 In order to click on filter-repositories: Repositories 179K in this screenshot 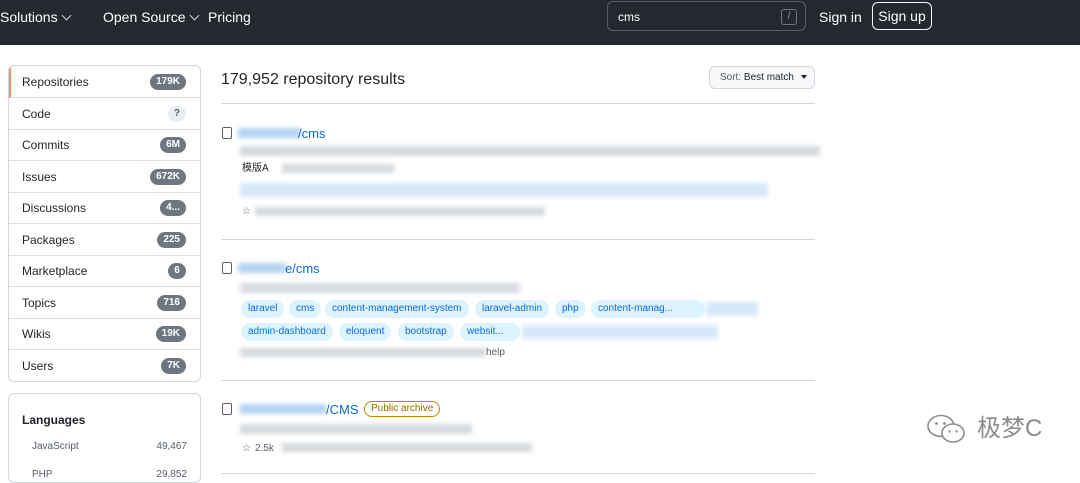, I will do `click(104, 82)`.